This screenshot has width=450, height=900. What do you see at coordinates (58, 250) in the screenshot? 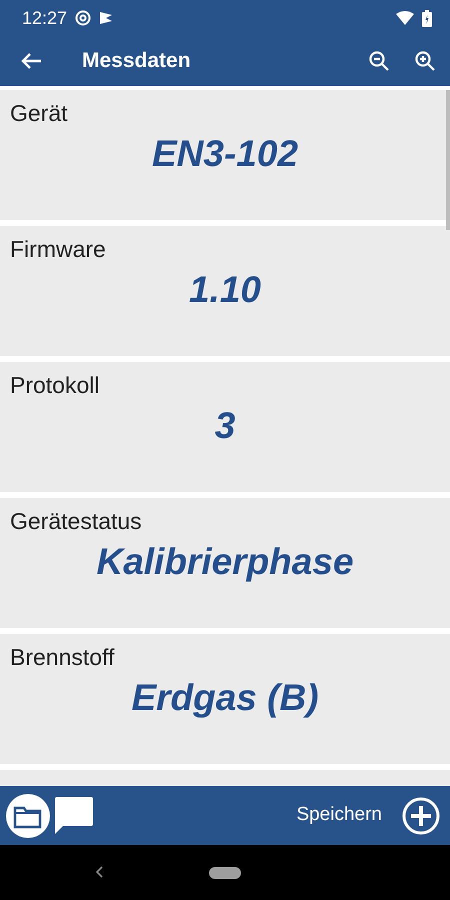
I see `field-label: Firmware` at bounding box center [58, 250].